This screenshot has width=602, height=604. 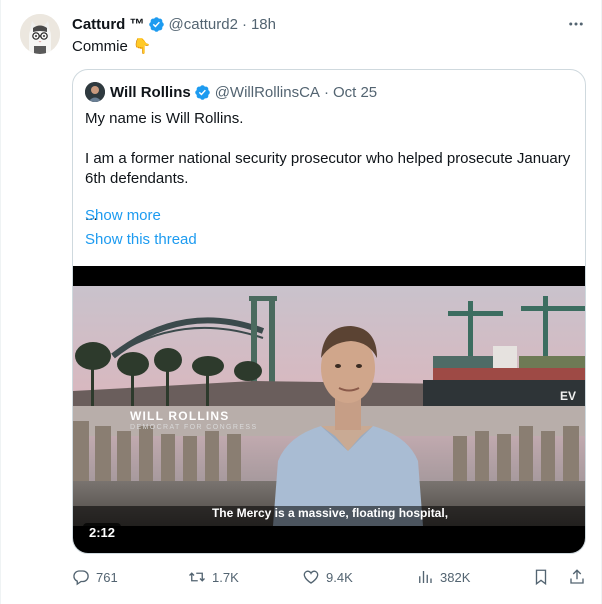 I want to click on quoted-author-name: Will Rollins, so click(x=150, y=92).